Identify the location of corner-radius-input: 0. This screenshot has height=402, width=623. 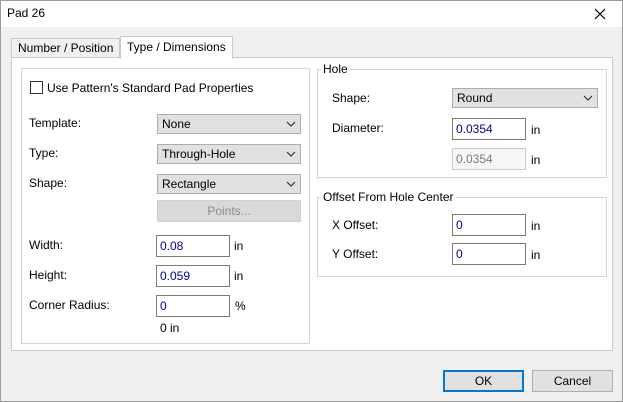
(193, 306).